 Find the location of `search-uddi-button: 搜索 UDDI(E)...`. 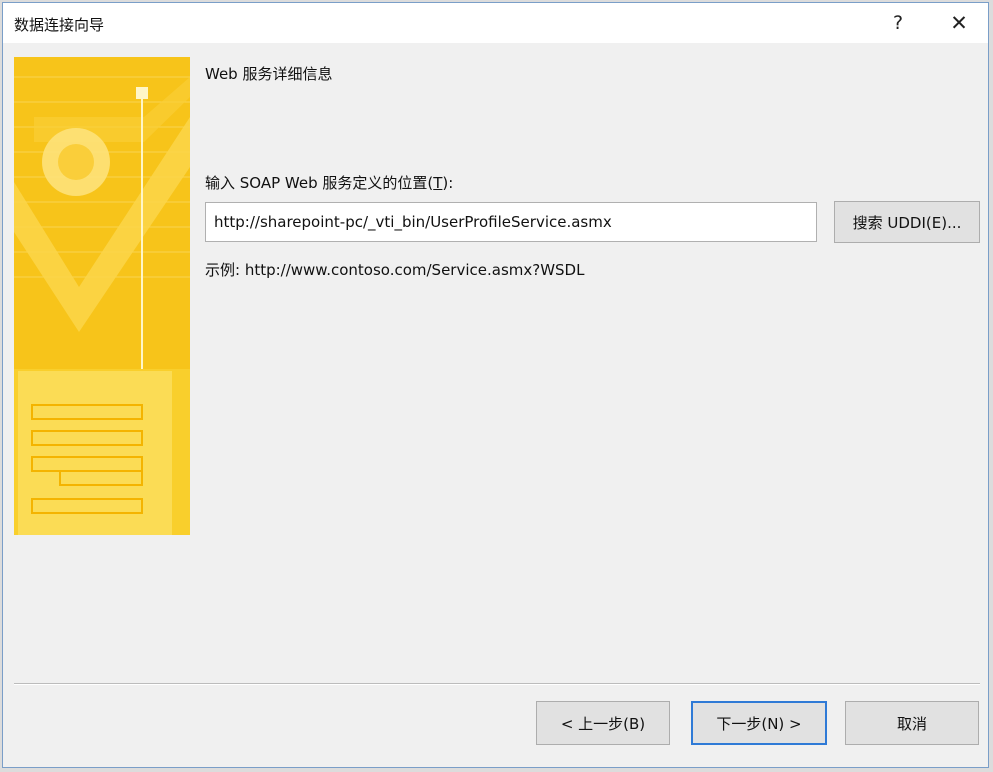

search-uddi-button: 搜索 UDDI(E)... is located at coordinates (907, 222).